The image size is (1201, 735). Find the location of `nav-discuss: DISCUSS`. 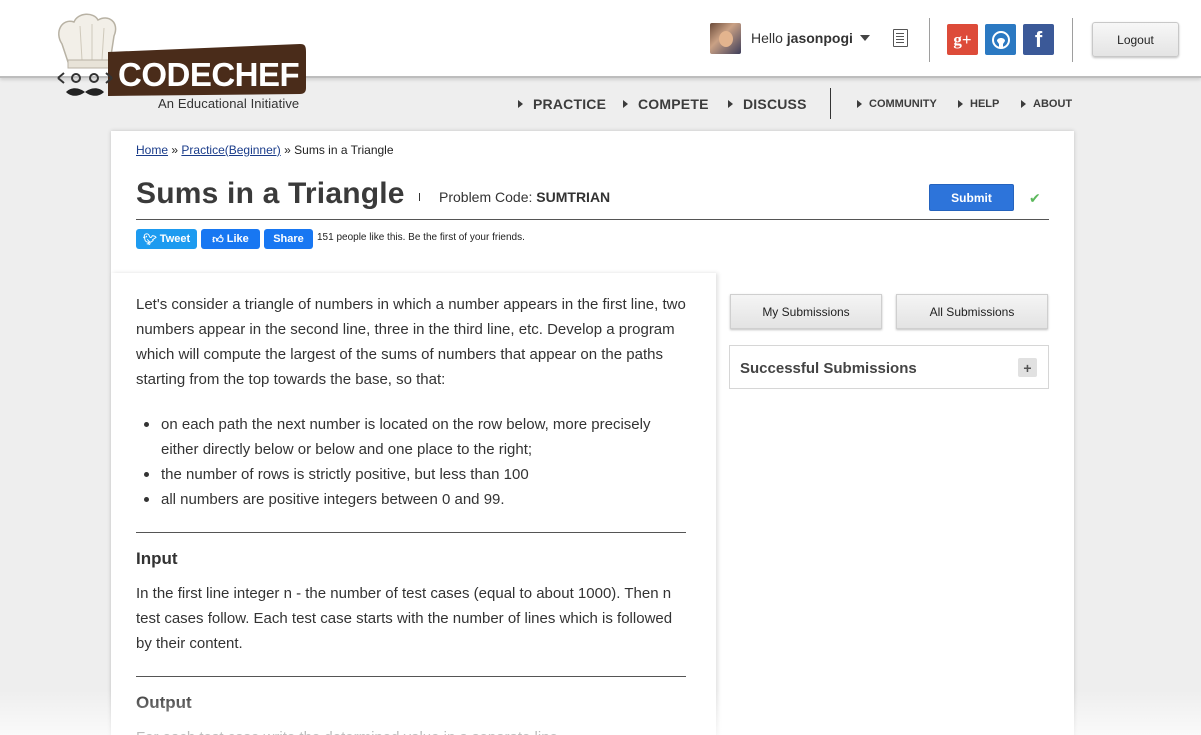

nav-discuss: DISCUSS is located at coordinates (767, 104).